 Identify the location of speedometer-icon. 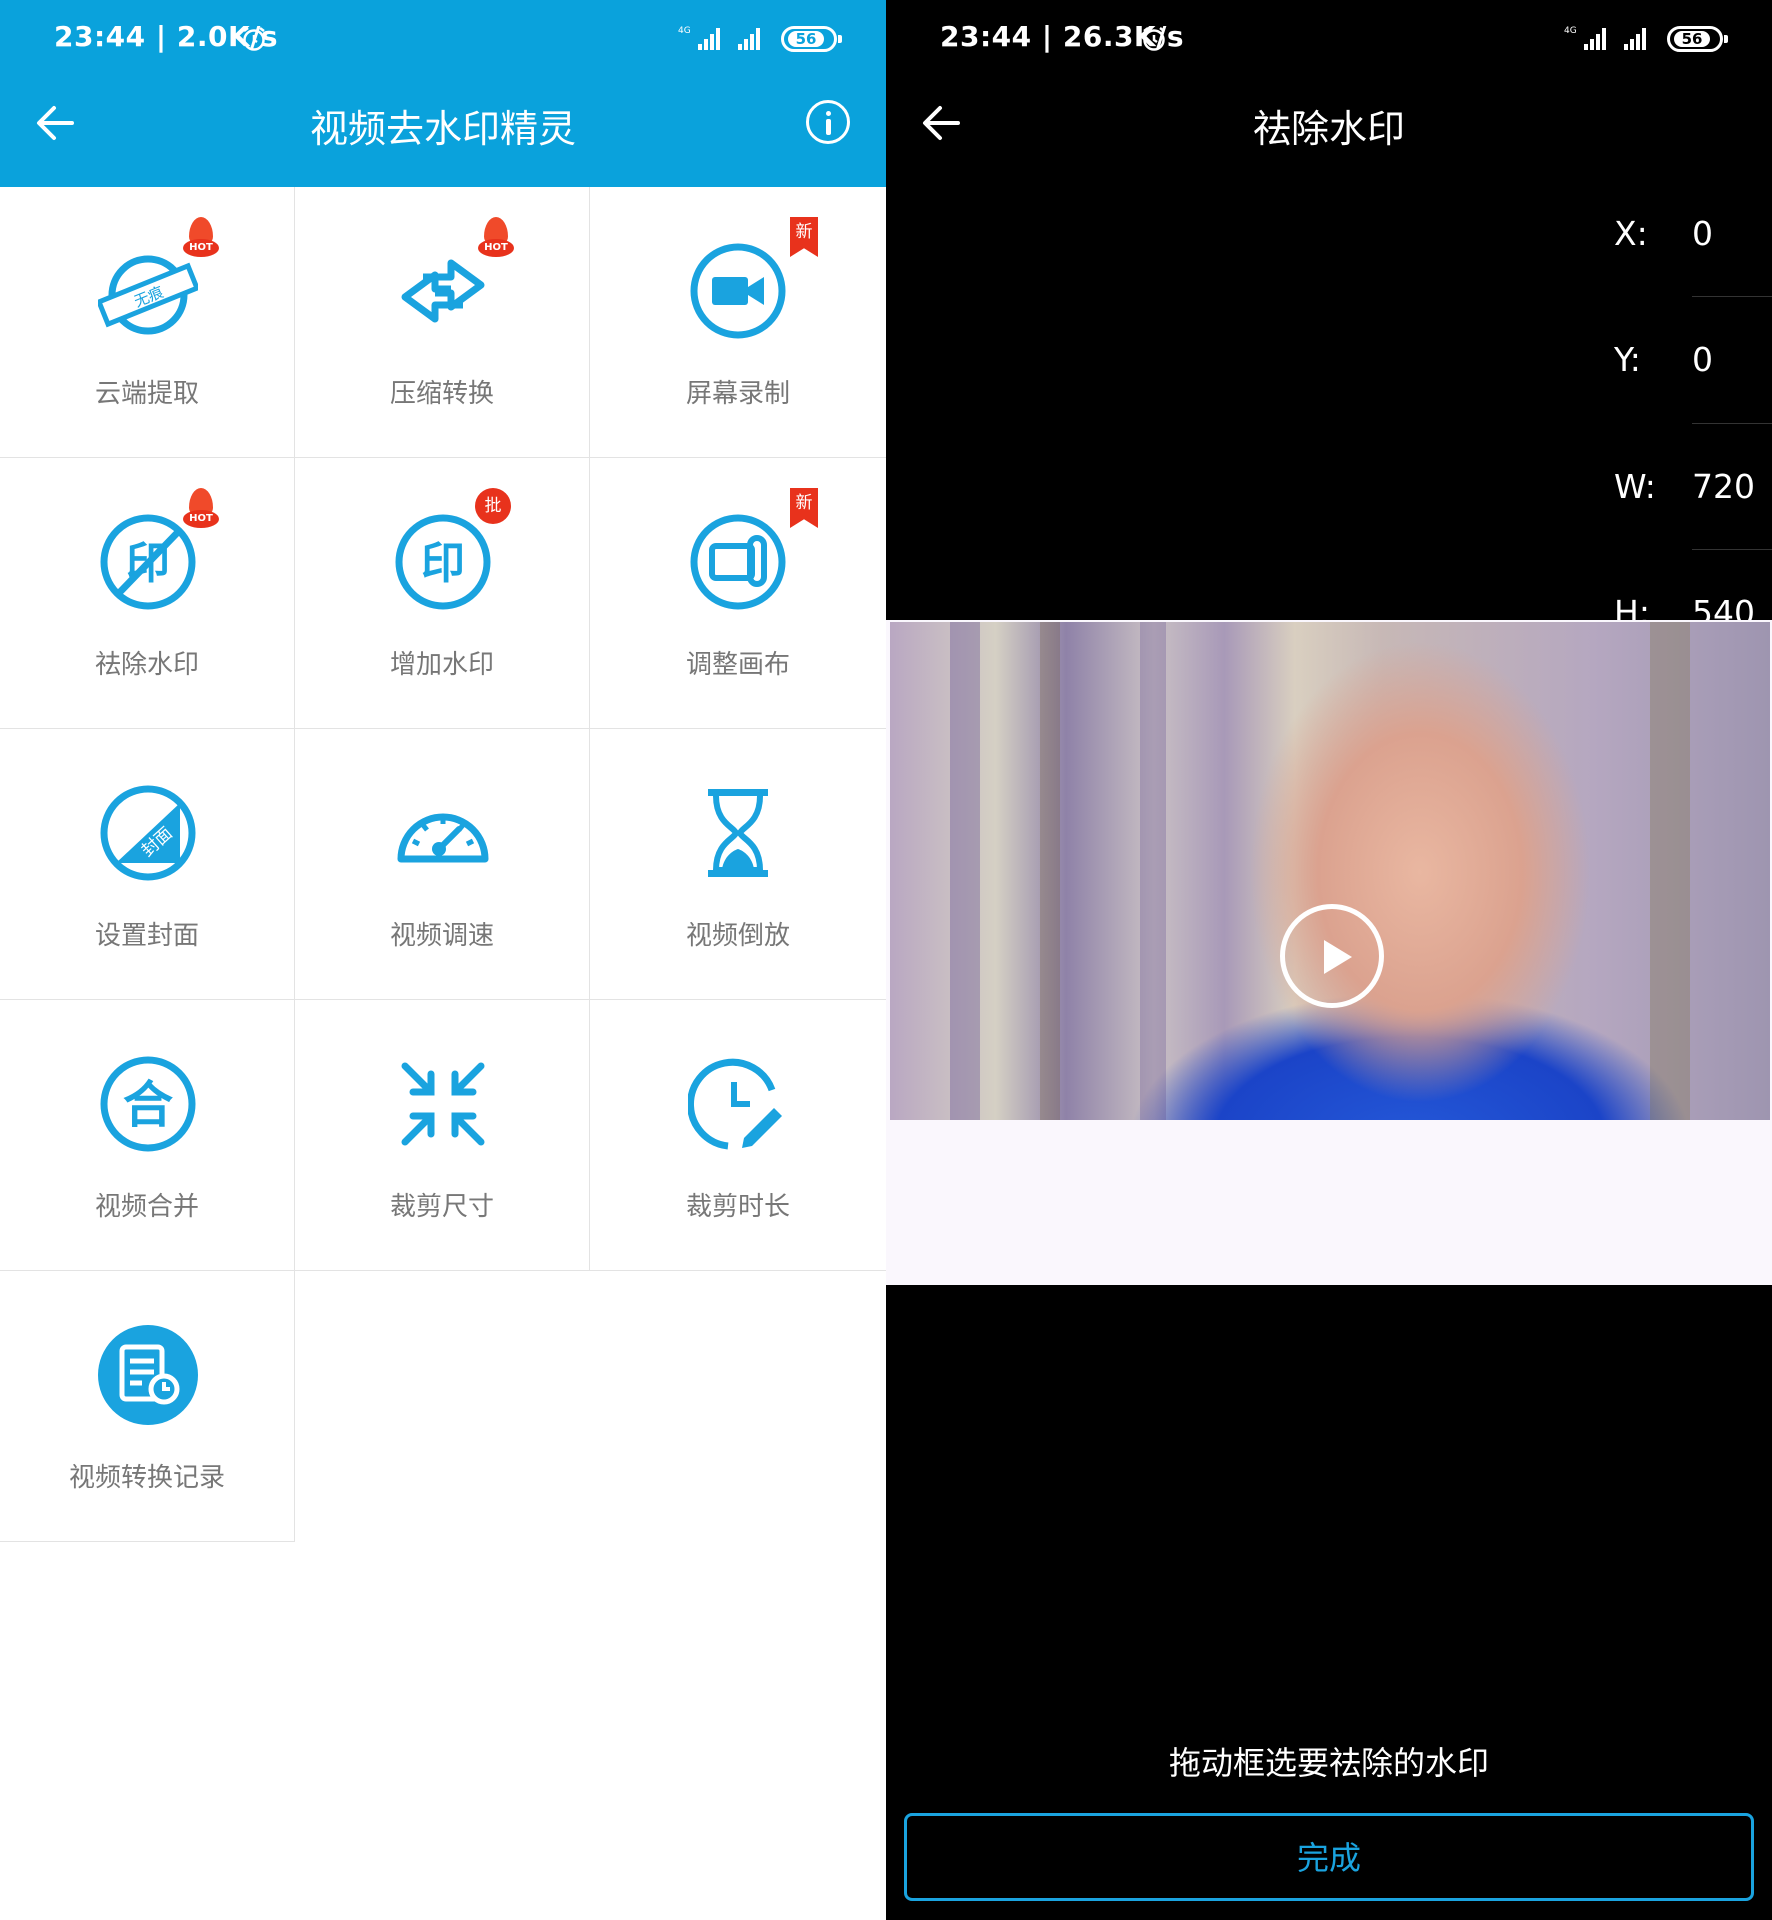
(443, 838).